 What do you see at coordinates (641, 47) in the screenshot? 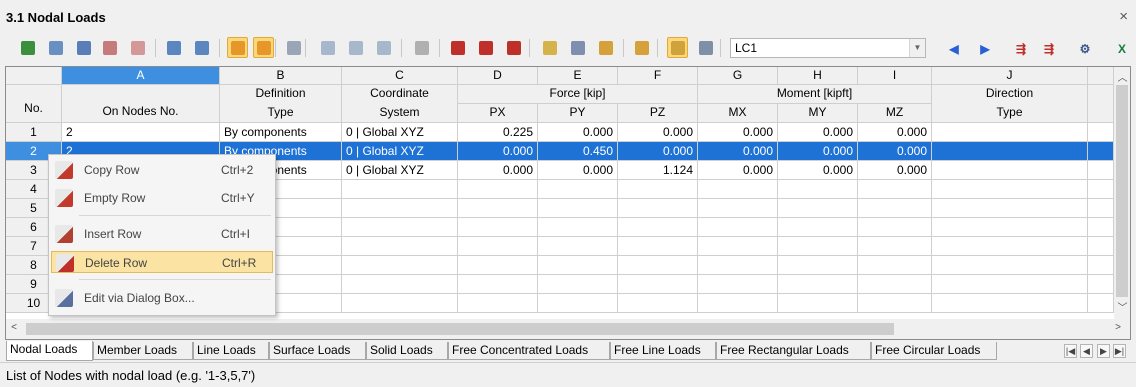
I see `load-button` at bounding box center [641, 47].